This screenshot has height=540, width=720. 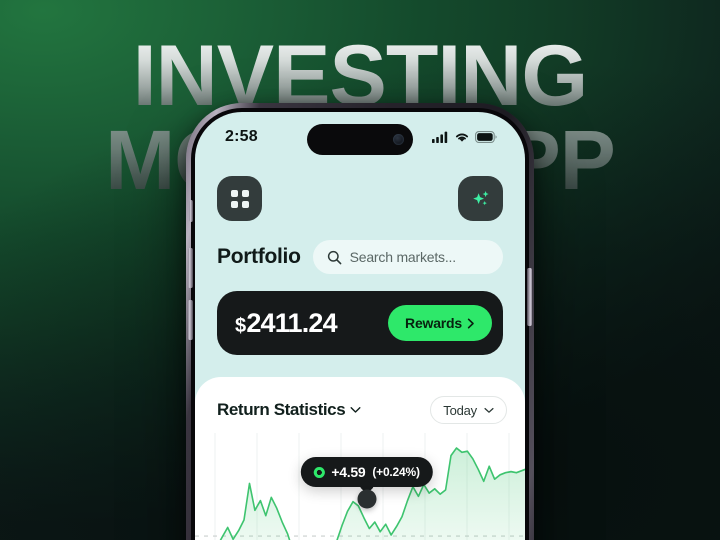 What do you see at coordinates (319, 472) in the screenshot?
I see `data-point-dot-icon` at bounding box center [319, 472].